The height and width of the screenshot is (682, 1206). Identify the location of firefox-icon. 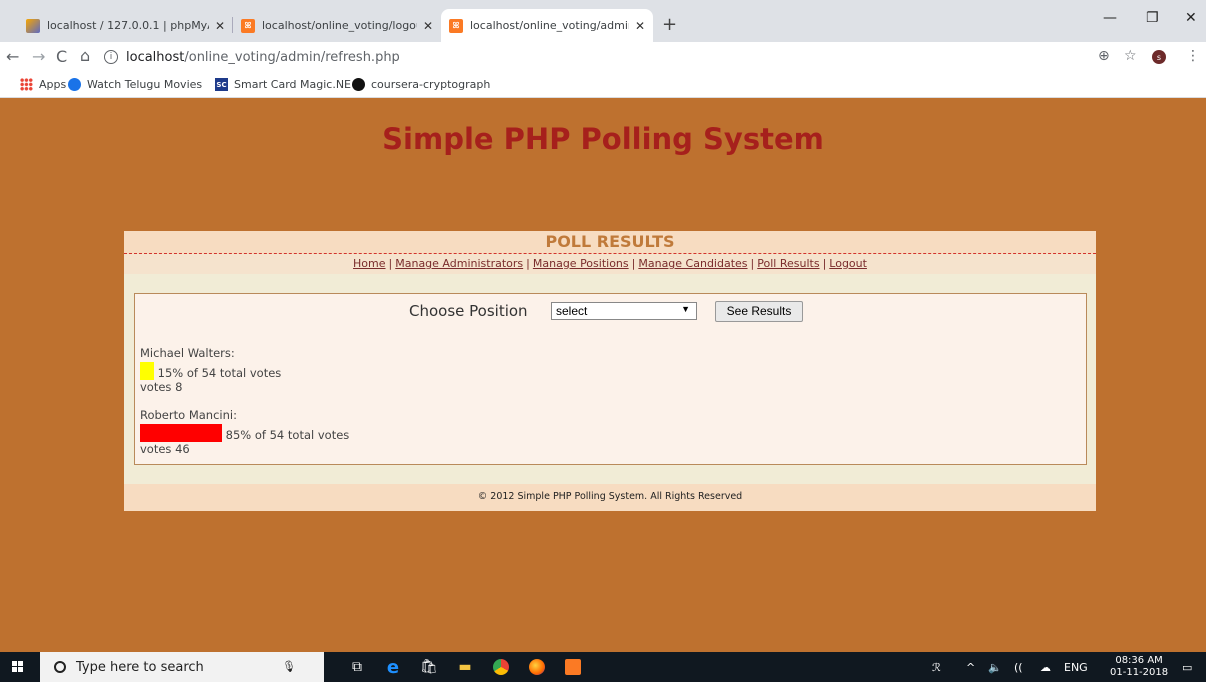
(537, 667).